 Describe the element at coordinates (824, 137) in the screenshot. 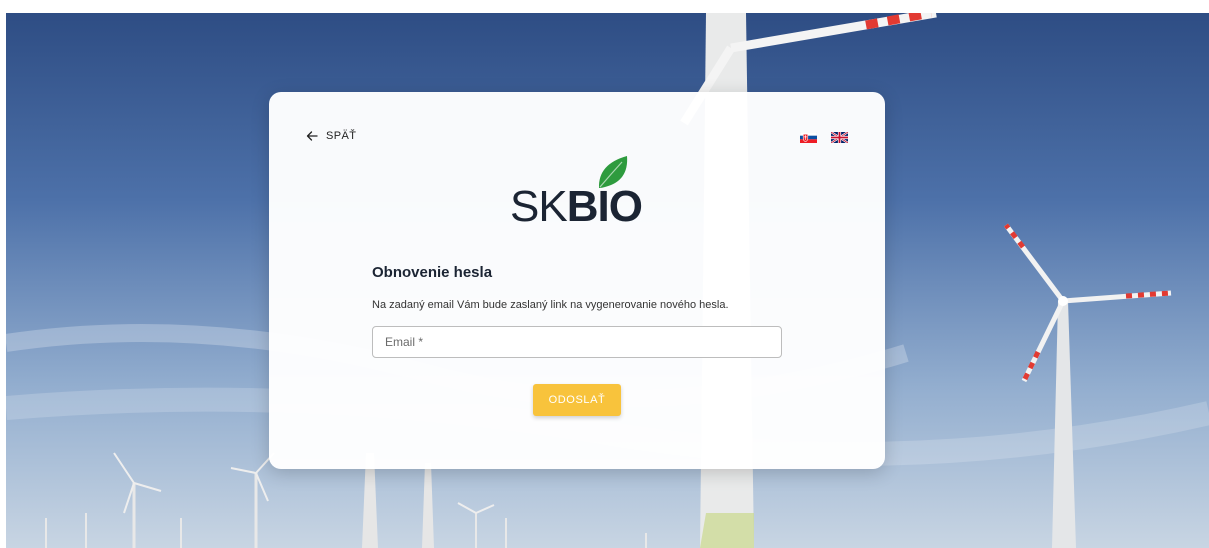

I see `language-switcher` at that location.